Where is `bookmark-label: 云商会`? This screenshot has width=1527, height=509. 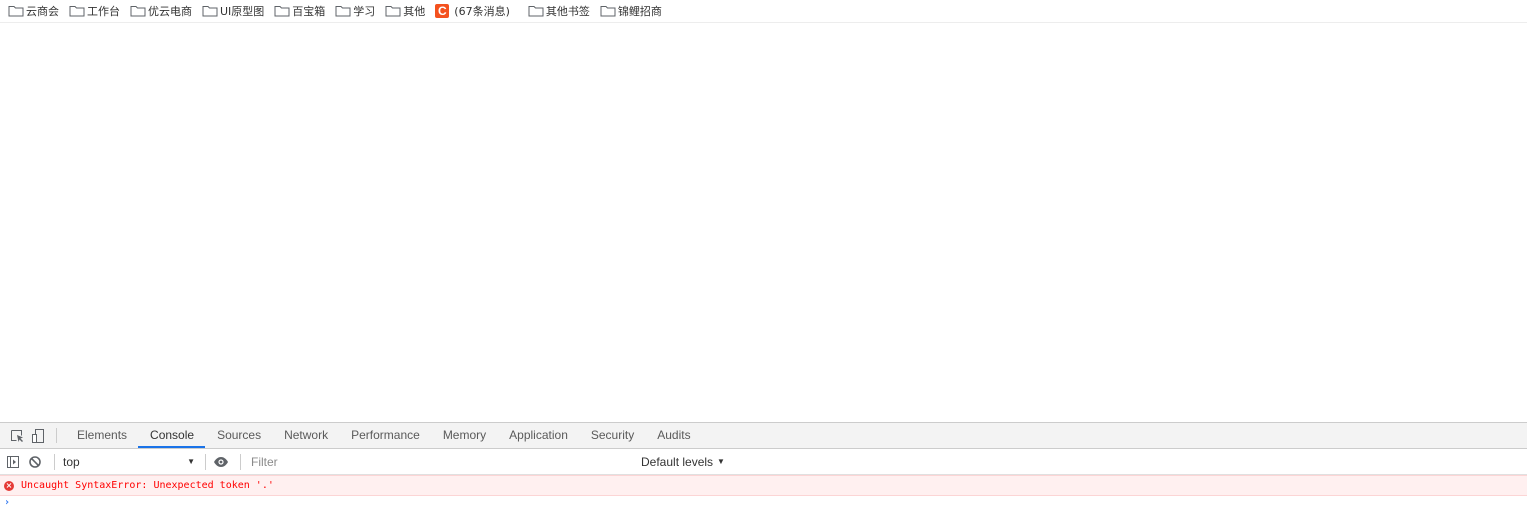 bookmark-label: 云商会 is located at coordinates (42, 11).